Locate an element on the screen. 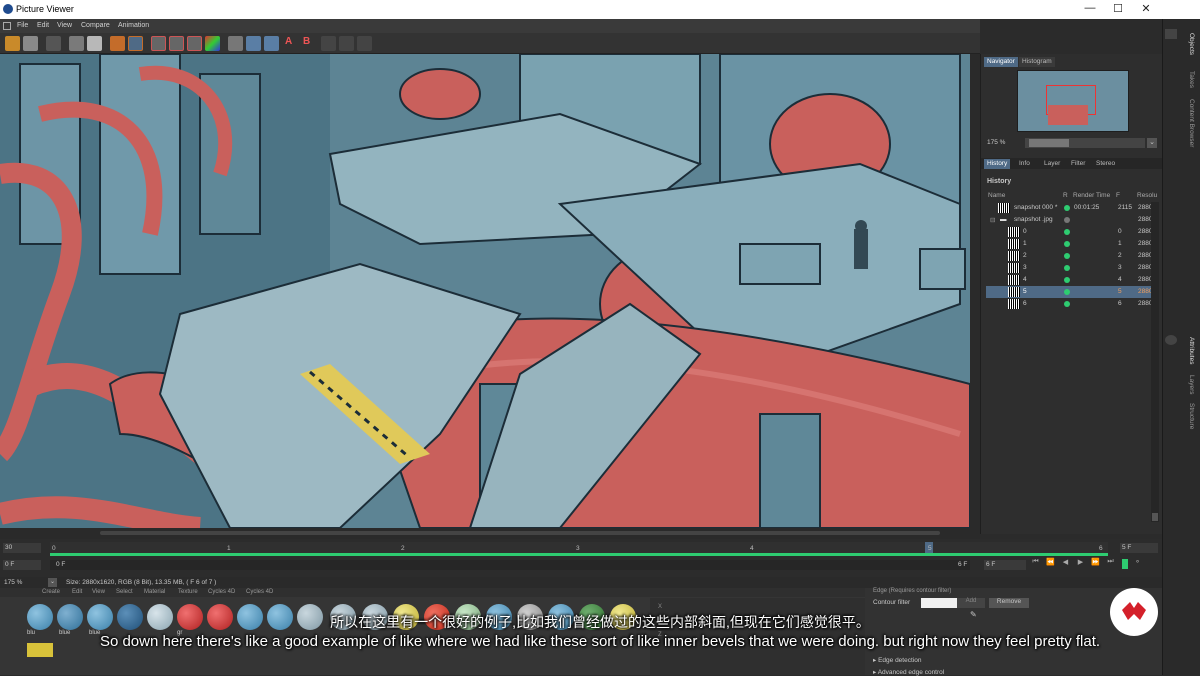 Image resolution: width=1200 pixels, height=676 pixels. fps-field: 30 is located at coordinates (22, 548).